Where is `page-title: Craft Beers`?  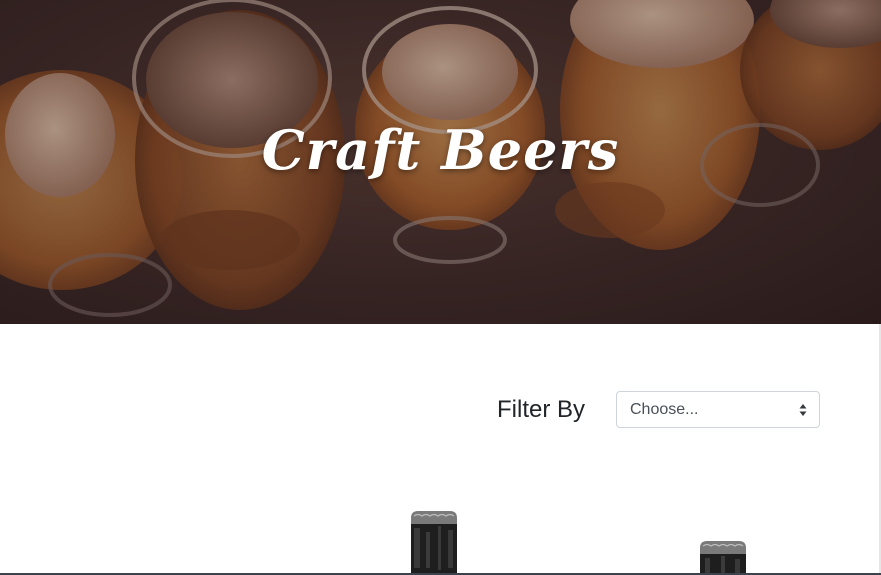 page-title: Craft Beers is located at coordinates (440, 150).